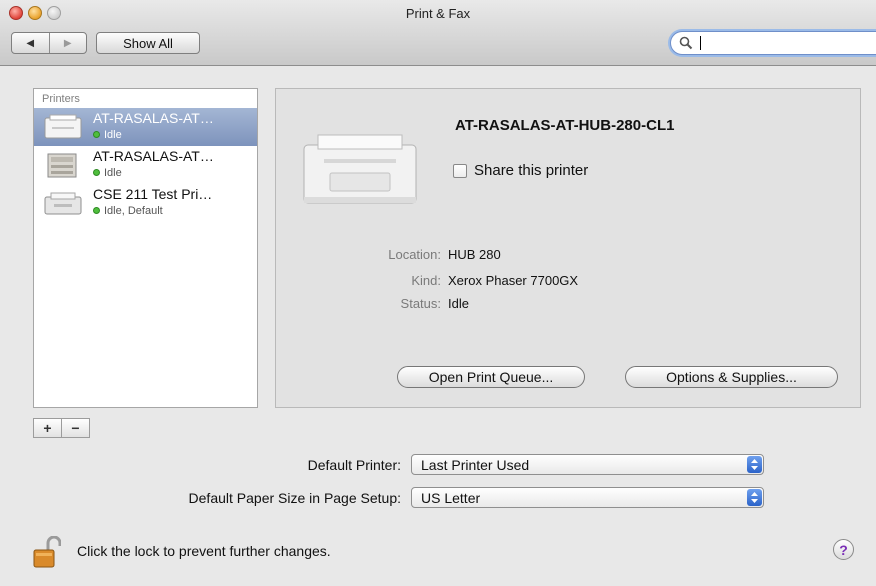 The width and height of the screenshot is (876, 586). What do you see at coordinates (47, 552) in the screenshot?
I see `lock-icon` at bounding box center [47, 552].